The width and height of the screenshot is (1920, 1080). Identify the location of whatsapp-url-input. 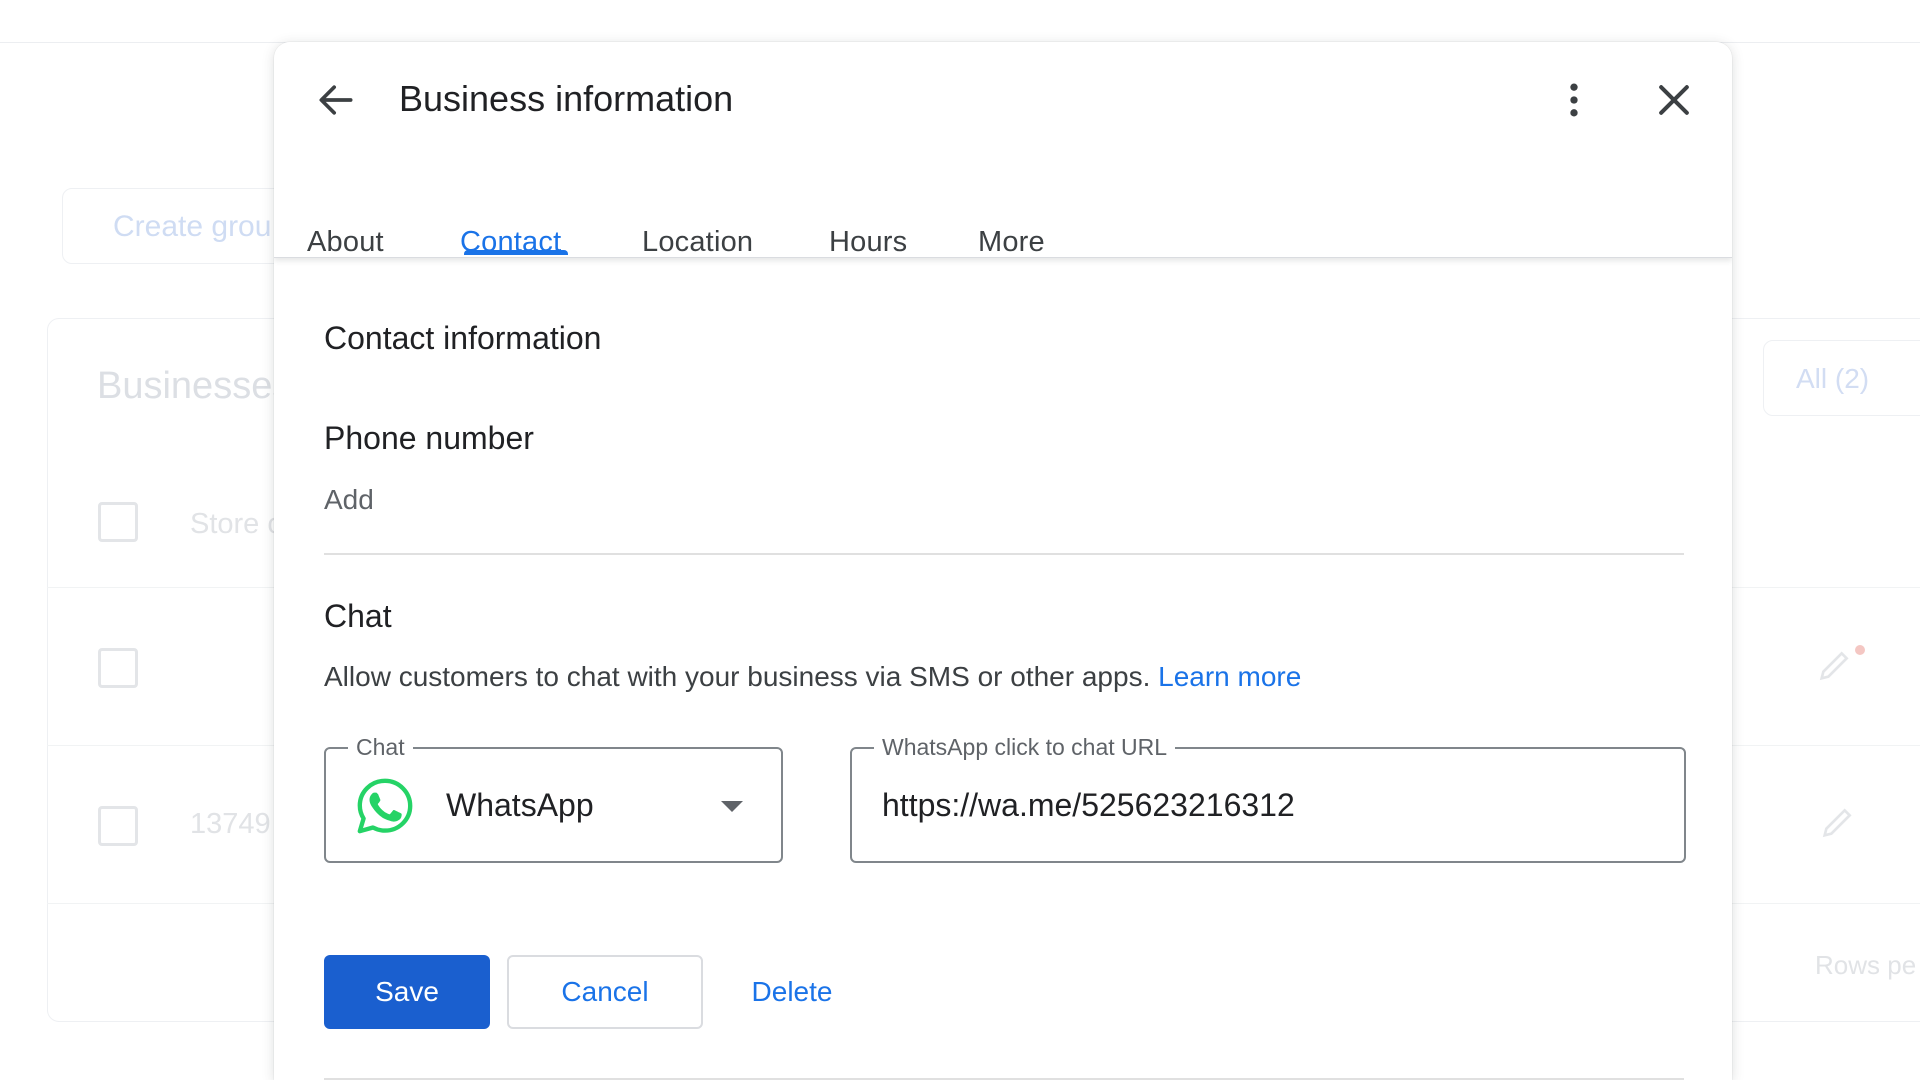
(1262, 805).